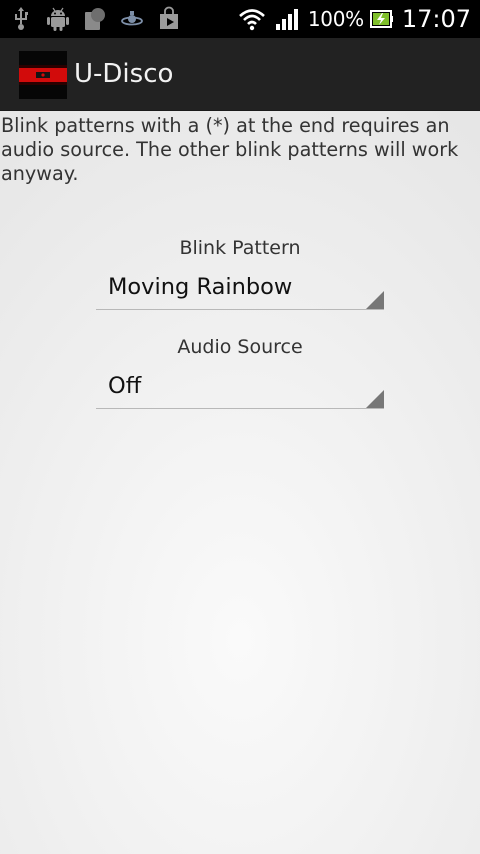 The image size is (480, 854). Describe the element at coordinates (58, 19) in the screenshot. I see `android-debug-icon` at that location.